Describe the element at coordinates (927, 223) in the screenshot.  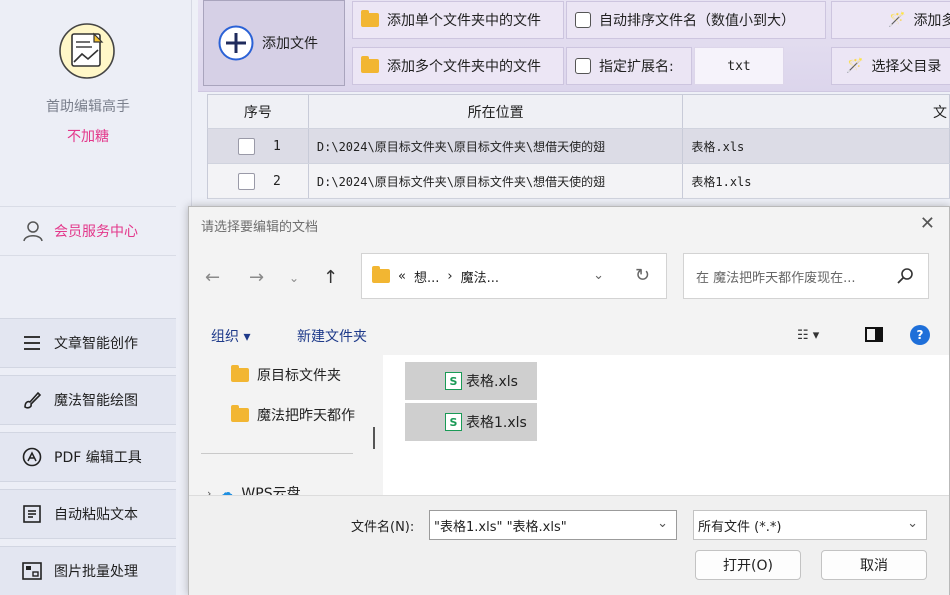
I see `close-icon: ✕` at that location.